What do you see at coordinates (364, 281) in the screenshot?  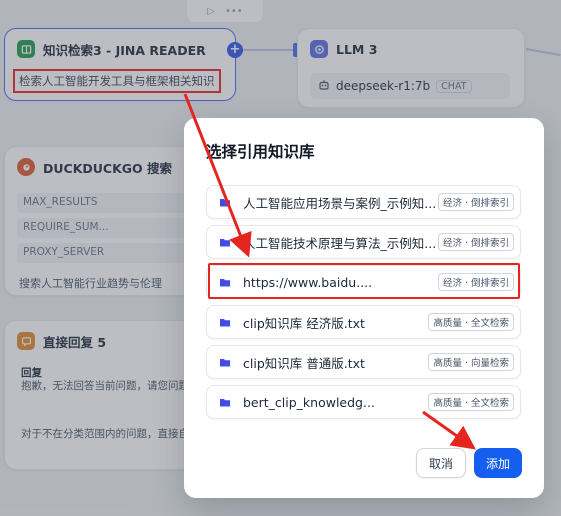 I see `selected-item-annotation` at bounding box center [364, 281].